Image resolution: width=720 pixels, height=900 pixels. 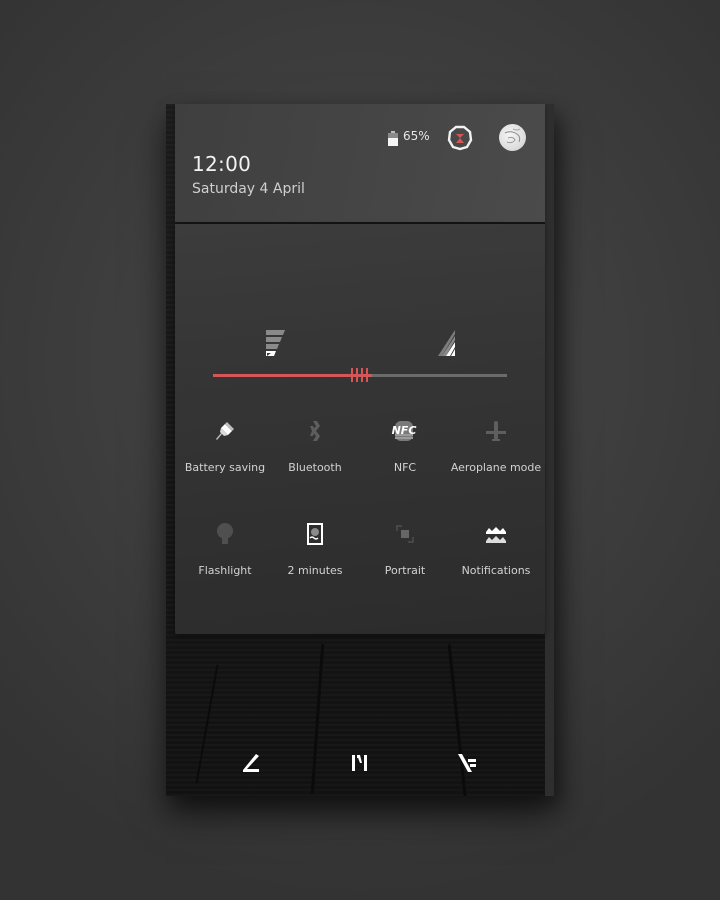 What do you see at coordinates (225, 431) in the screenshot?
I see `pin-icon` at bounding box center [225, 431].